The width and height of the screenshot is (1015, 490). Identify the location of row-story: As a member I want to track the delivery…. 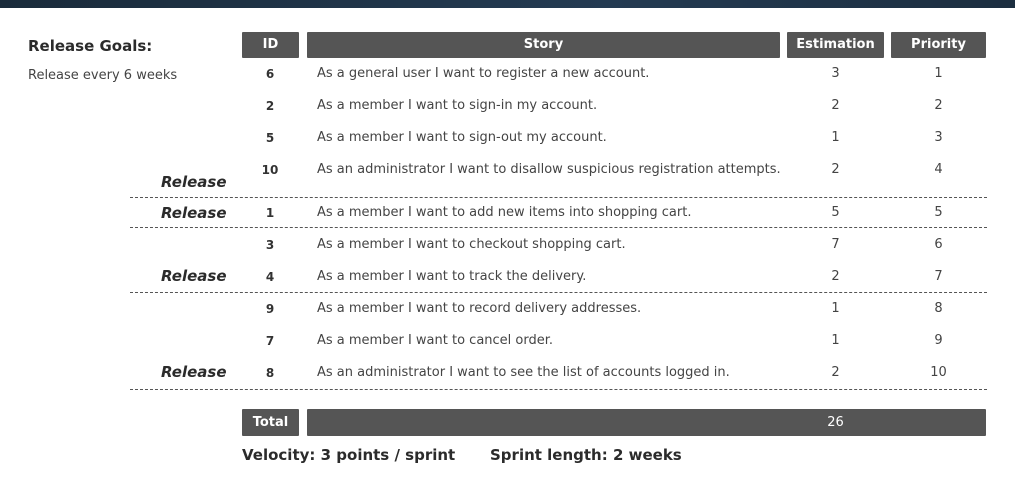
(452, 276).